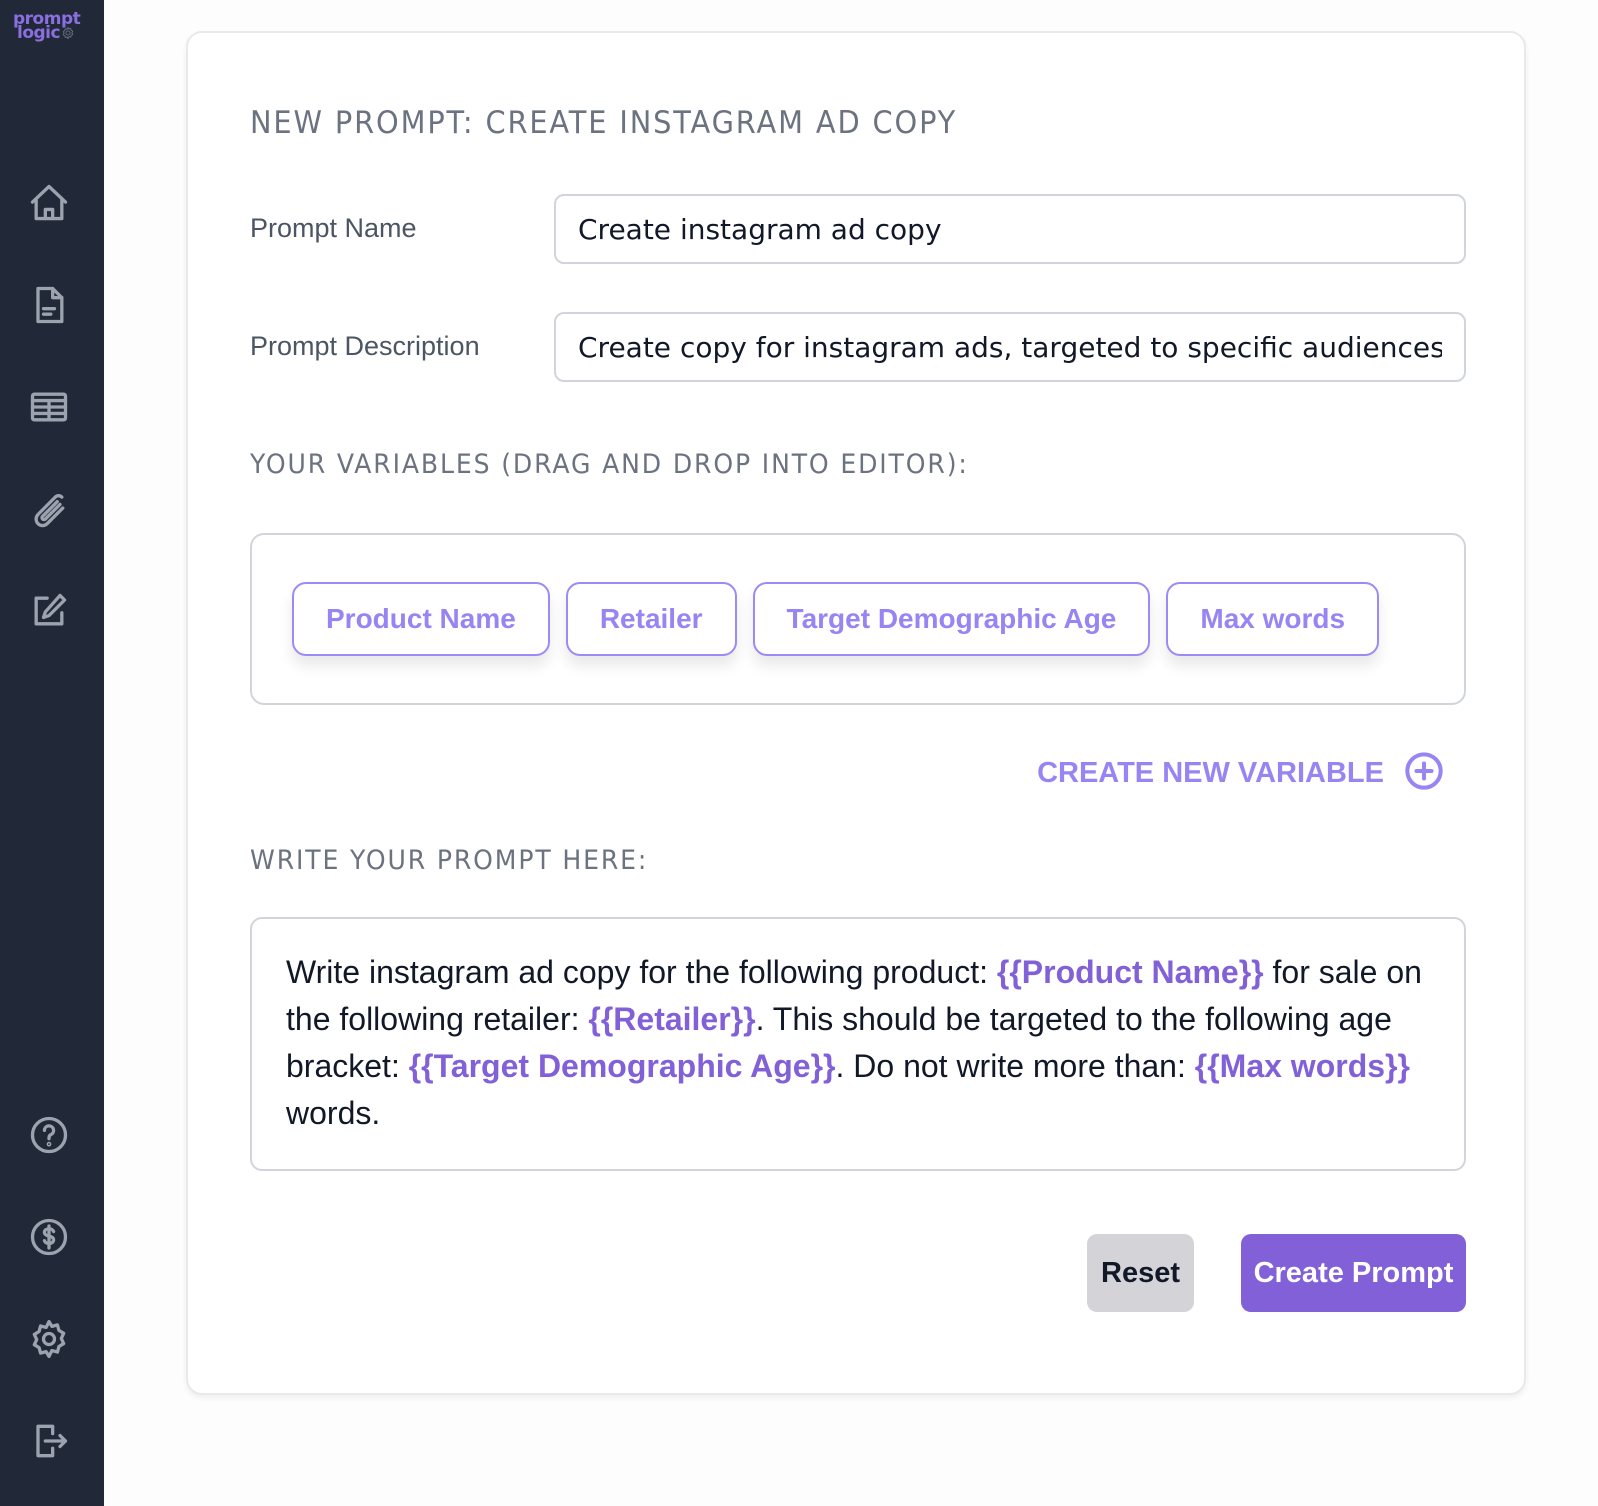  I want to click on sidebar-item-attachments, so click(49, 509).